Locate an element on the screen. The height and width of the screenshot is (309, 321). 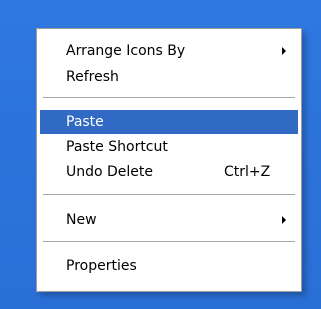
menu-item-label: Paste is located at coordinates (85, 122).